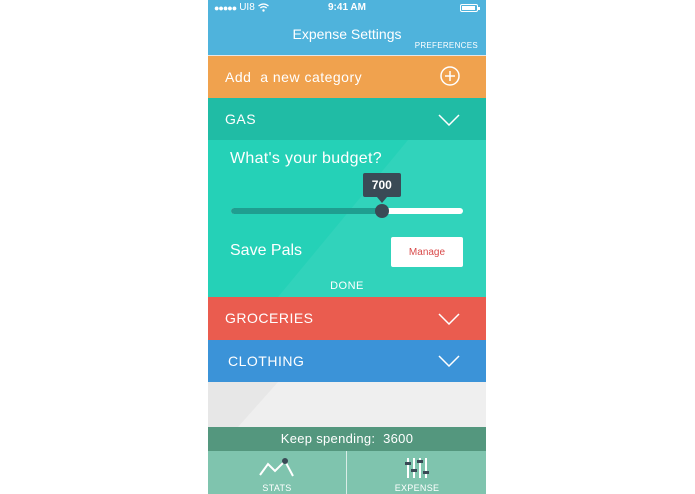 This screenshot has width=695, height=494. What do you see at coordinates (381, 188) in the screenshot?
I see `budget-value-tooltip: 700` at bounding box center [381, 188].